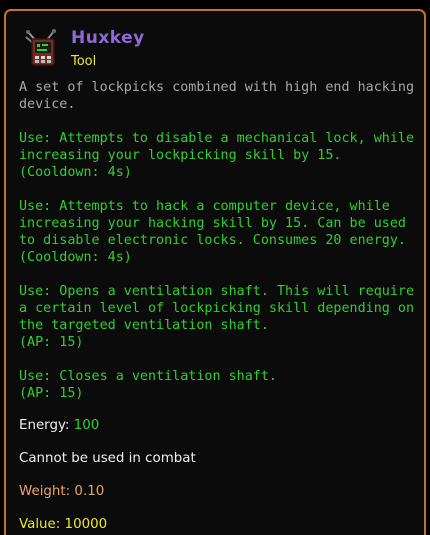  What do you see at coordinates (47, 491) in the screenshot?
I see `weight-label: Weight:` at bounding box center [47, 491].